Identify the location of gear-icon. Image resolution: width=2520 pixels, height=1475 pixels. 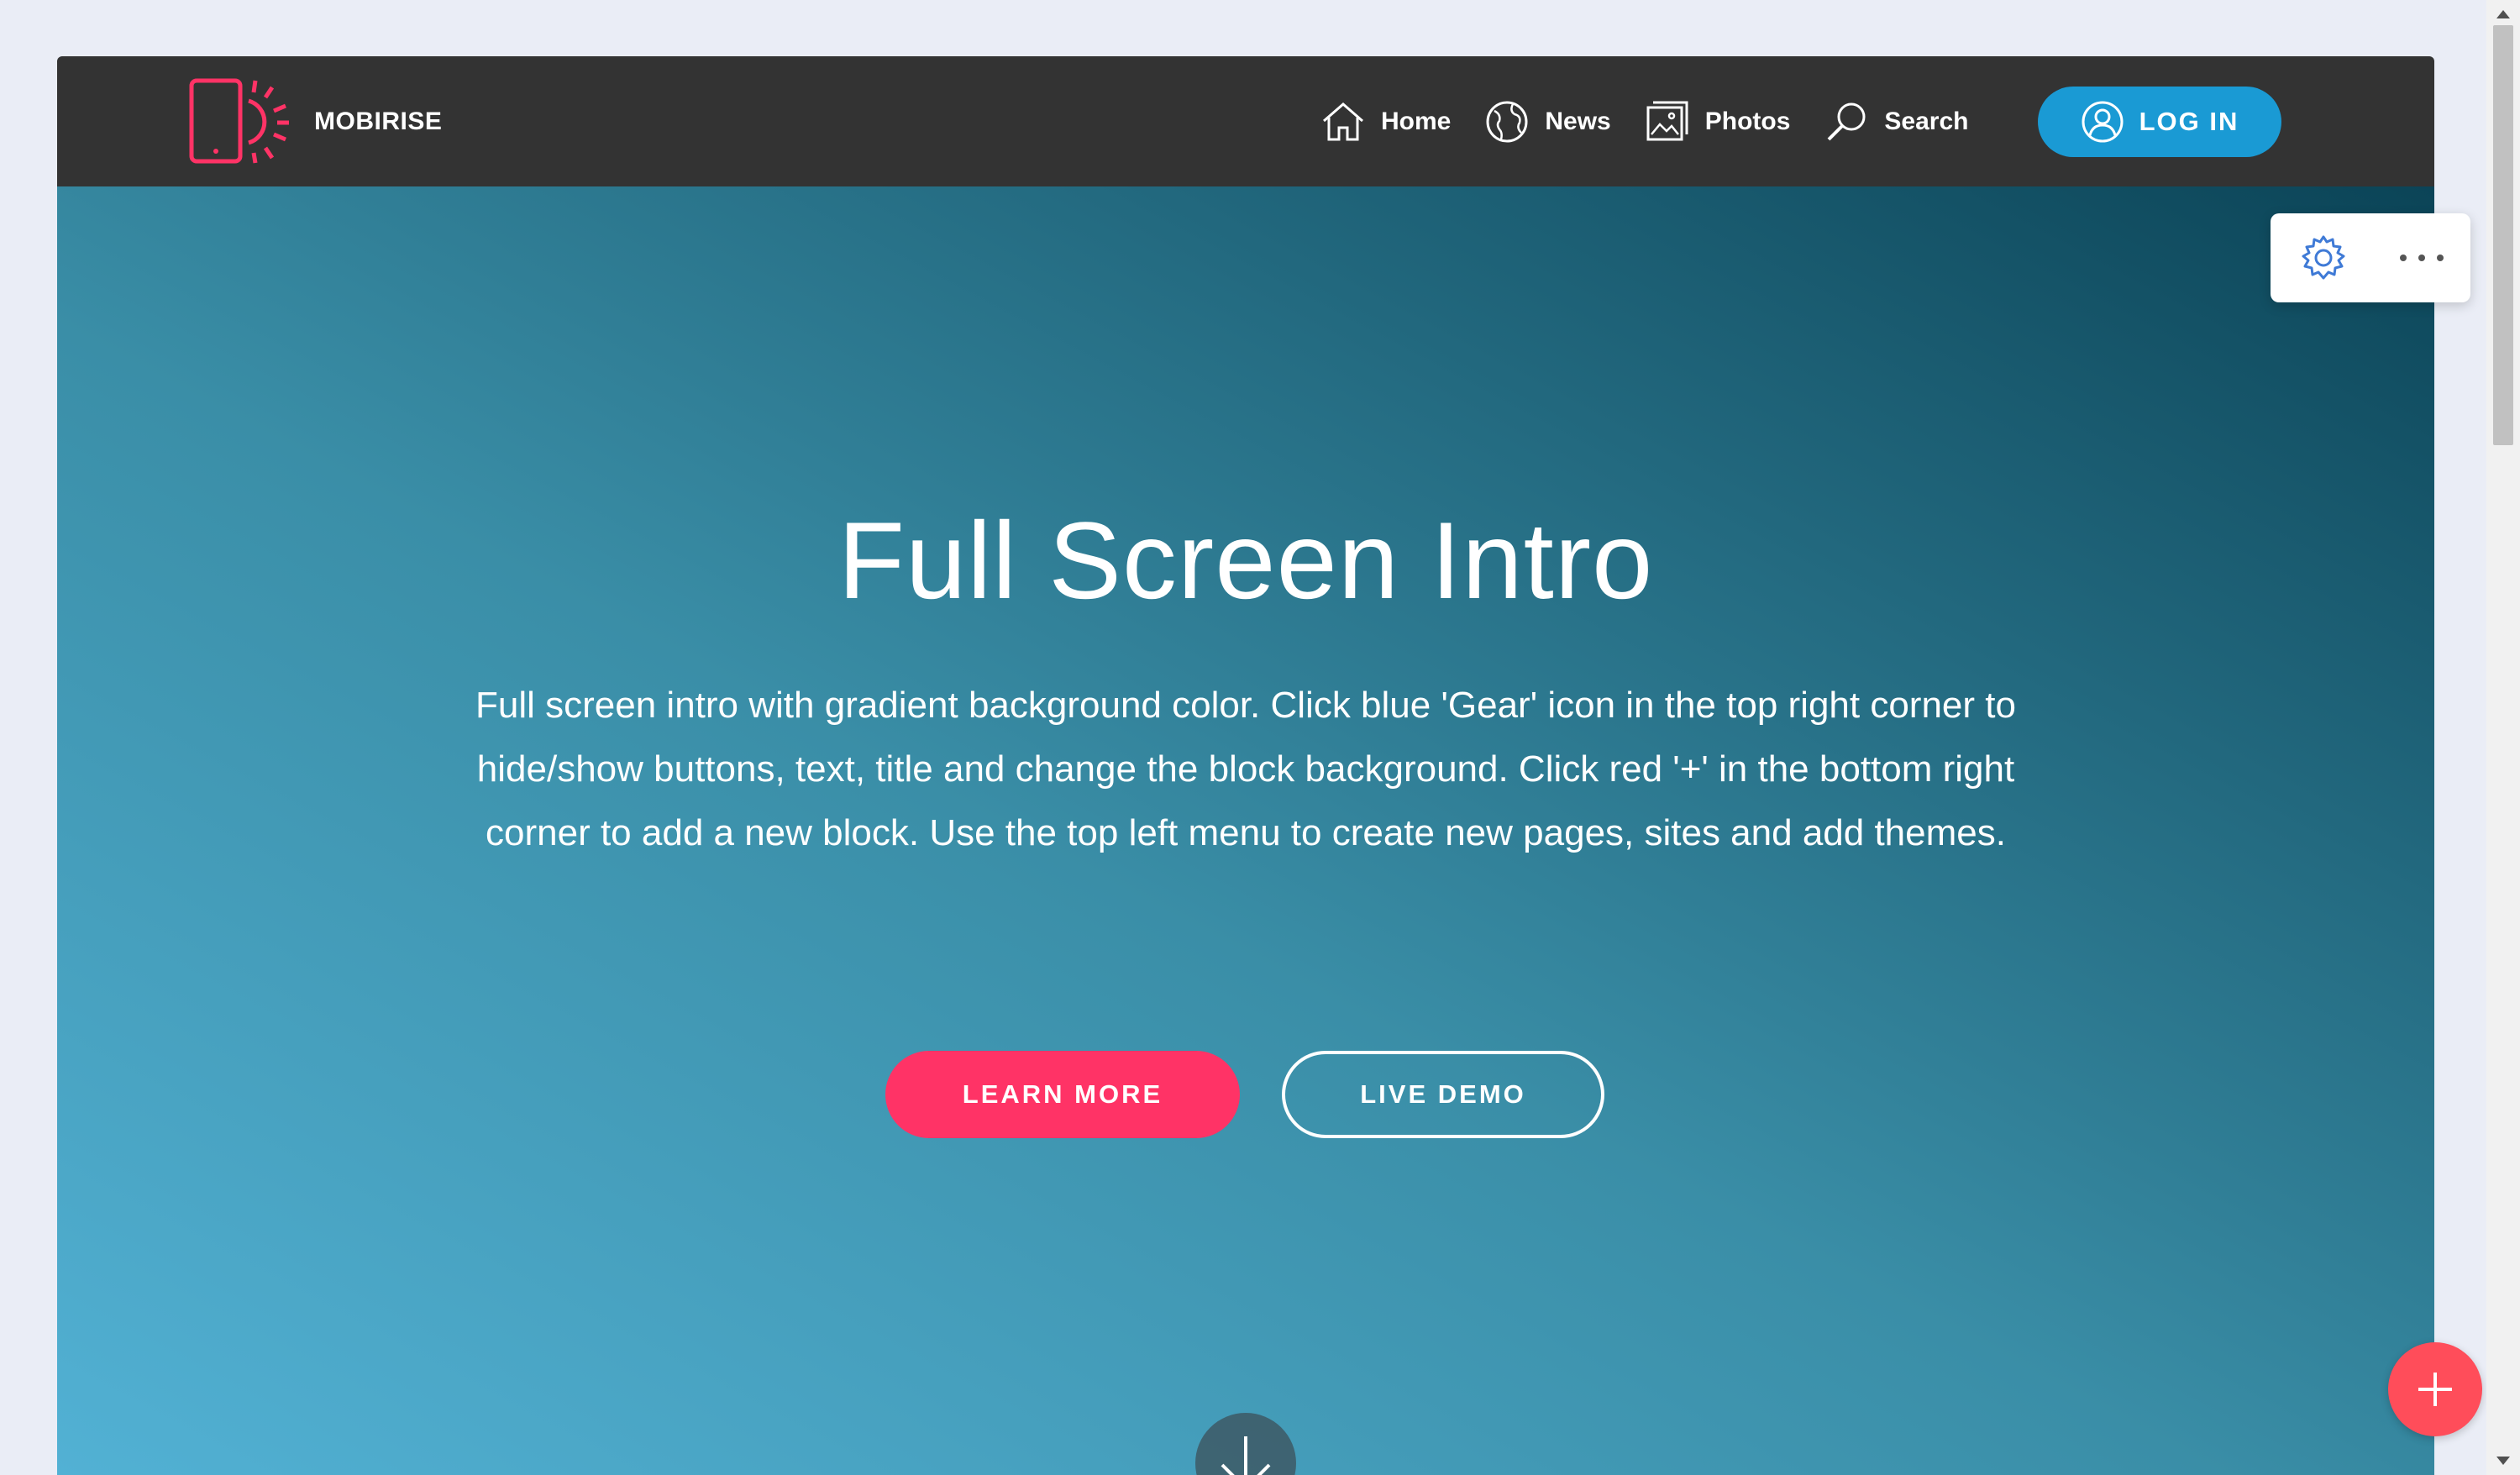
(2323, 258).